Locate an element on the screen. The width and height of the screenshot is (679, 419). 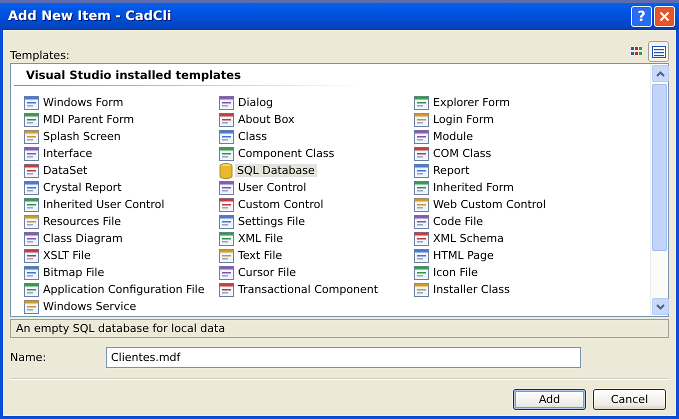
scrollbar is located at coordinates (659, 190).